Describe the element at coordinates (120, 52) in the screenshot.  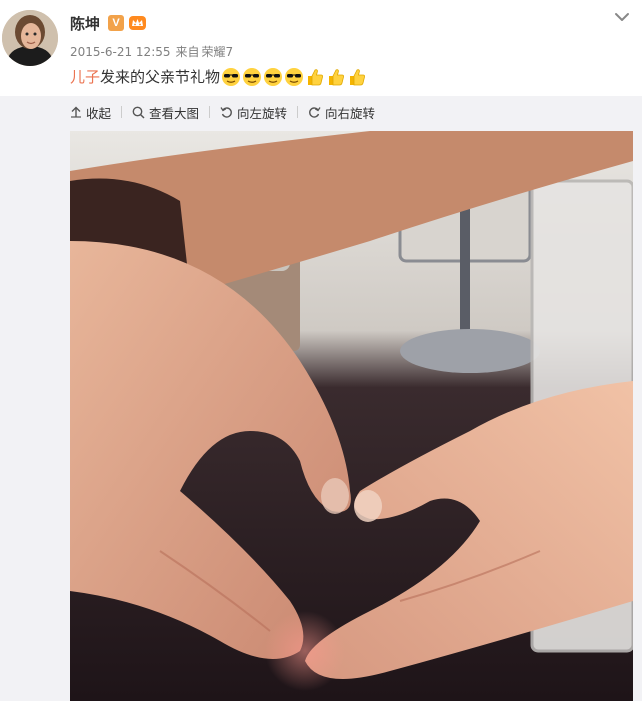
I see `post-timestamp: 2015-6-21 12:55` at that location.